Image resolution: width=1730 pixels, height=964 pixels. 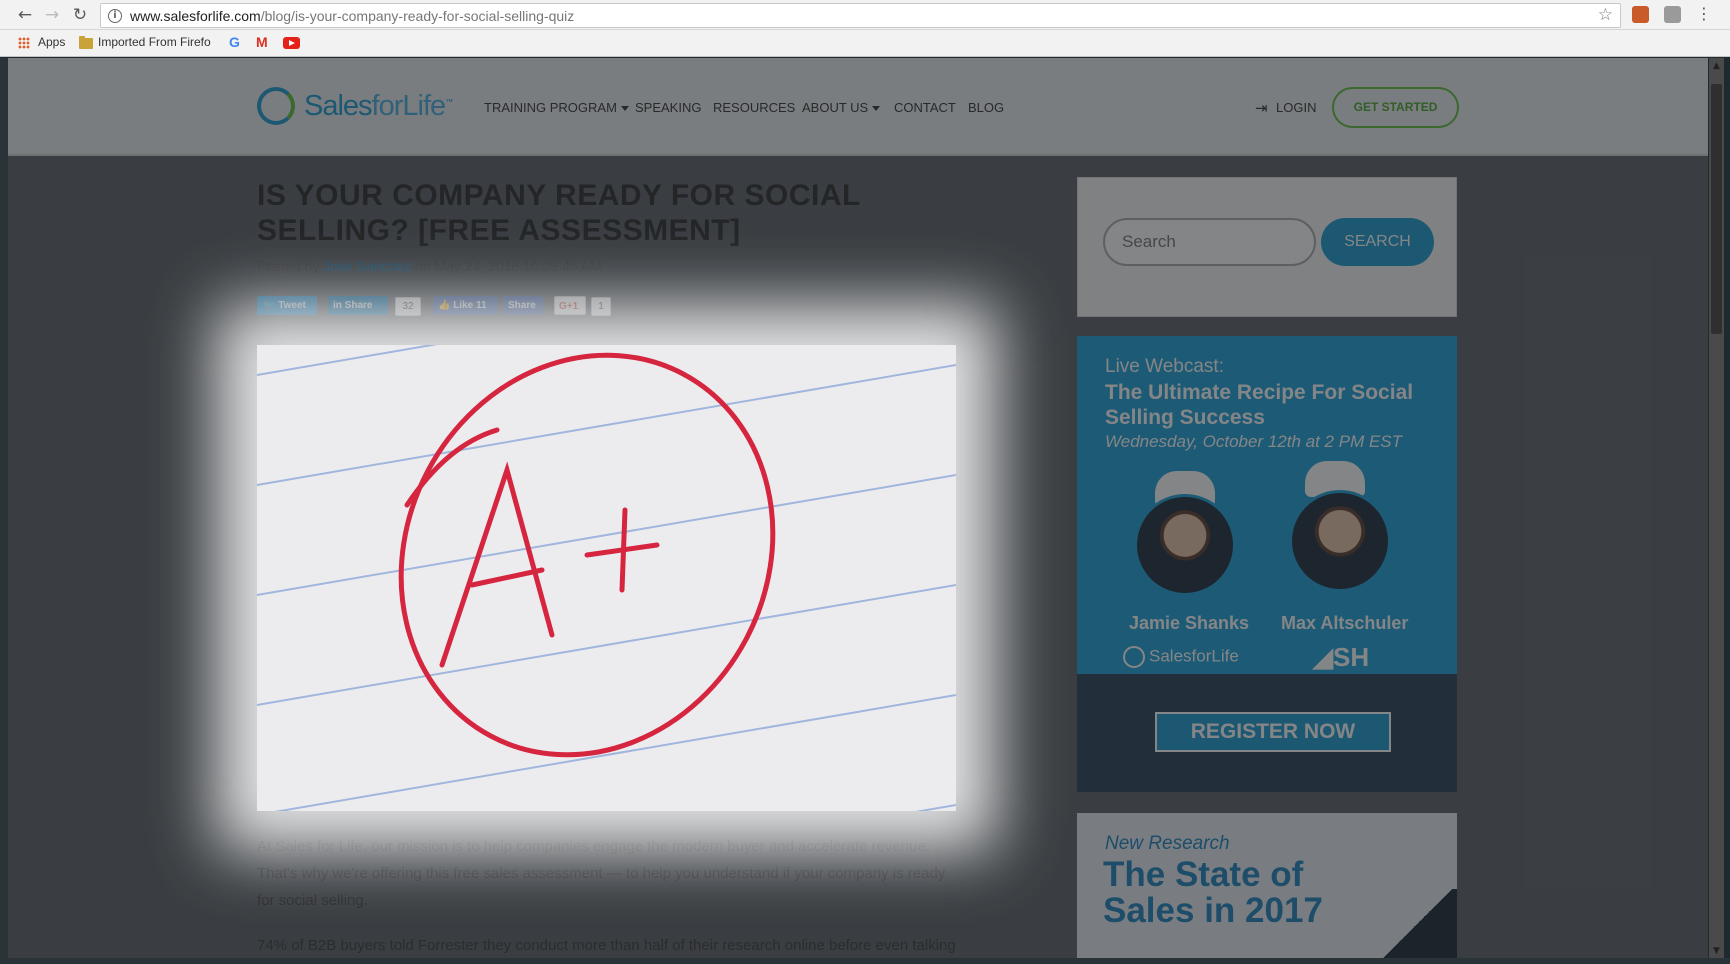 I want to click on arrow-icon, so click(x=1417, y=924).